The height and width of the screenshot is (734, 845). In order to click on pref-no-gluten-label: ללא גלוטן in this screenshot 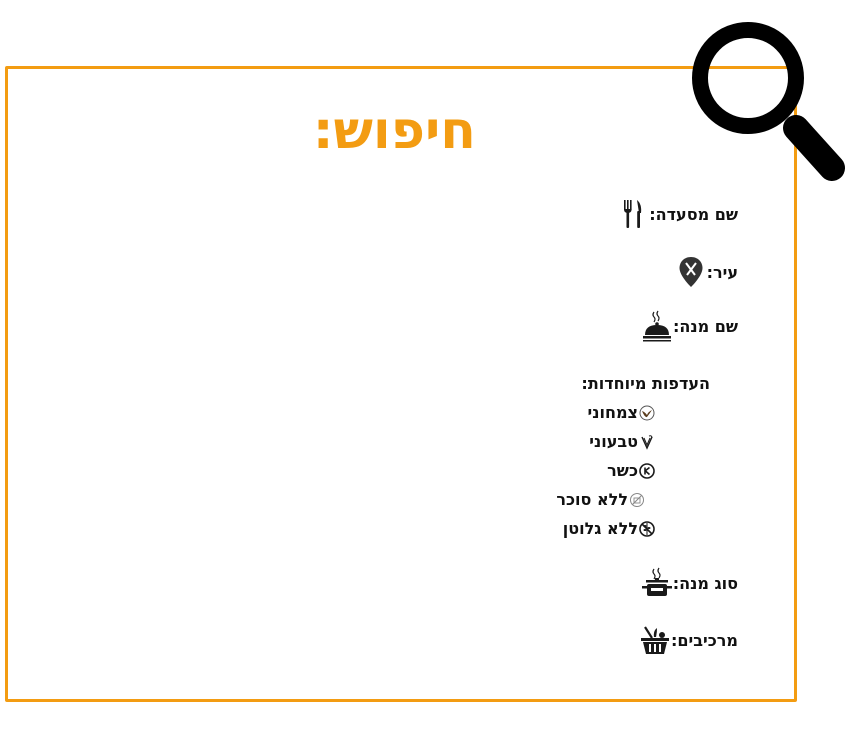, I will do `click(600, 528)`.